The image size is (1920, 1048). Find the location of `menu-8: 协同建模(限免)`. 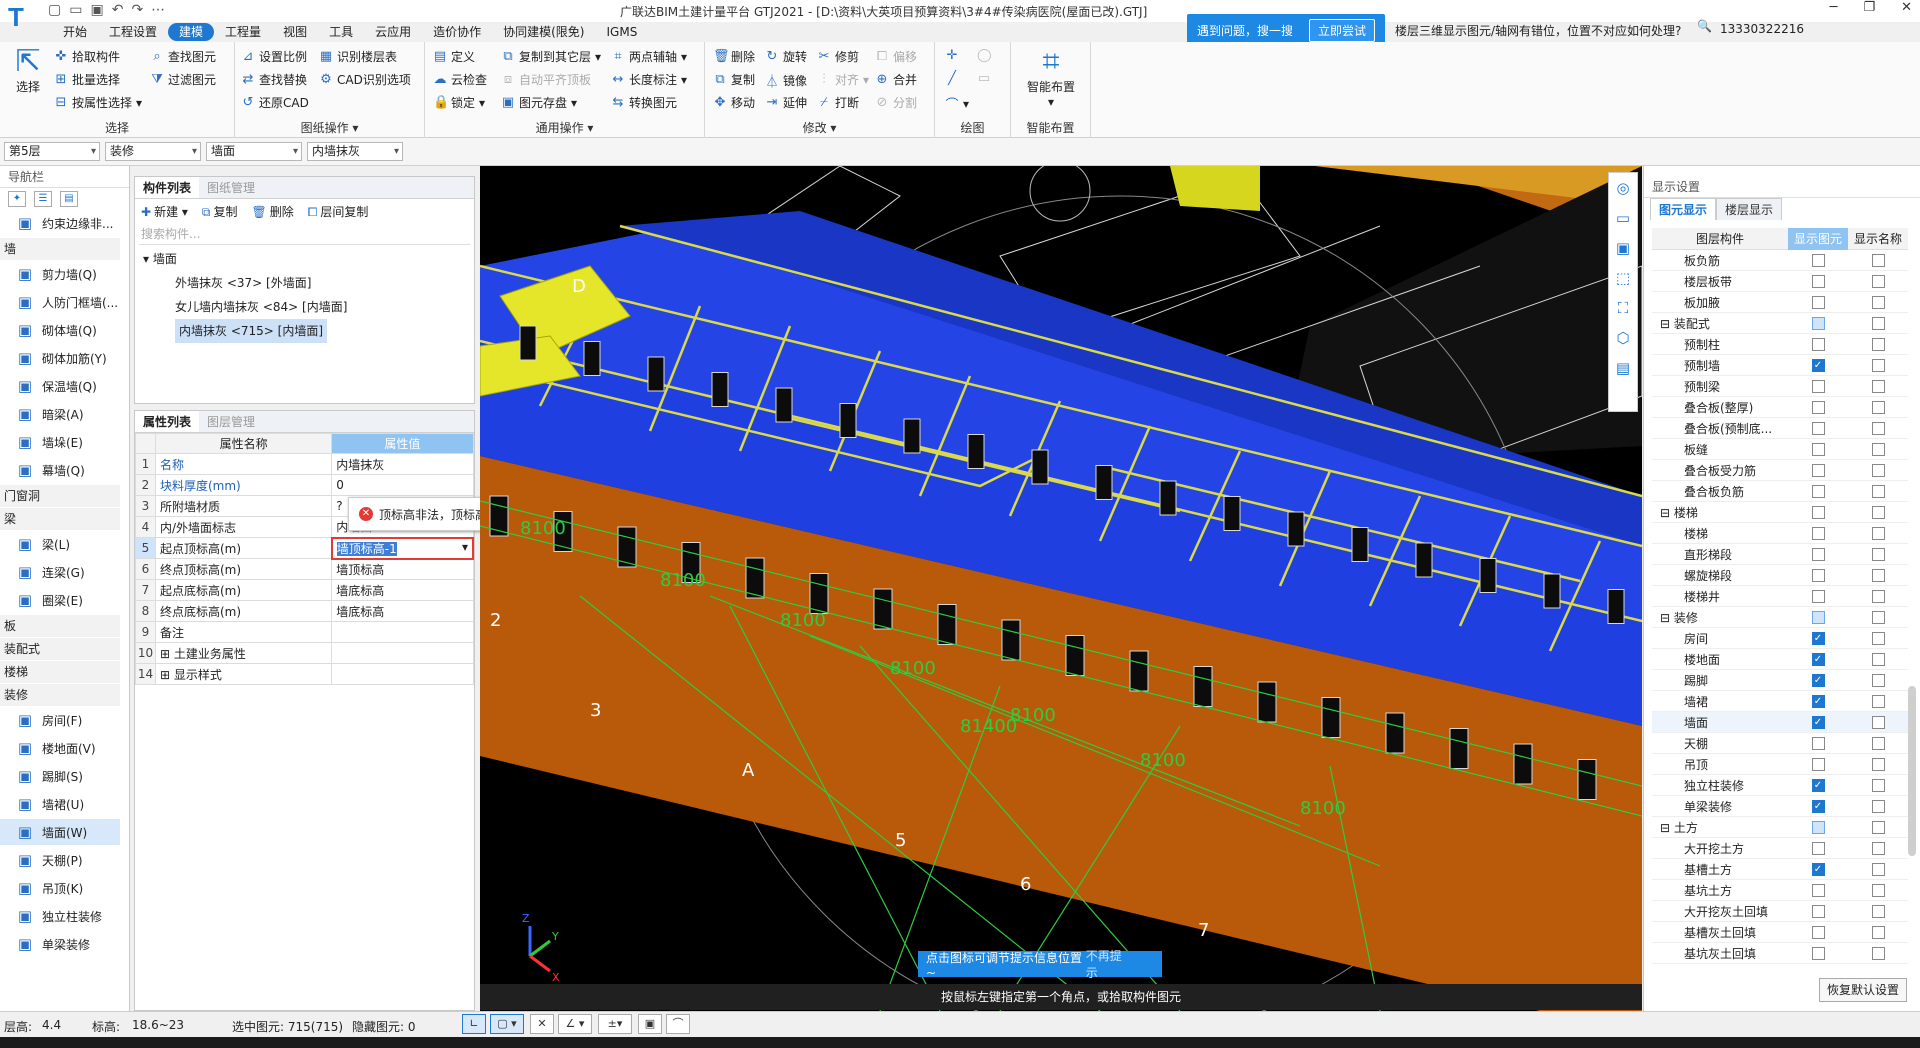

menu-8: 协同建模(限免) is located at coordinates (543, 32).